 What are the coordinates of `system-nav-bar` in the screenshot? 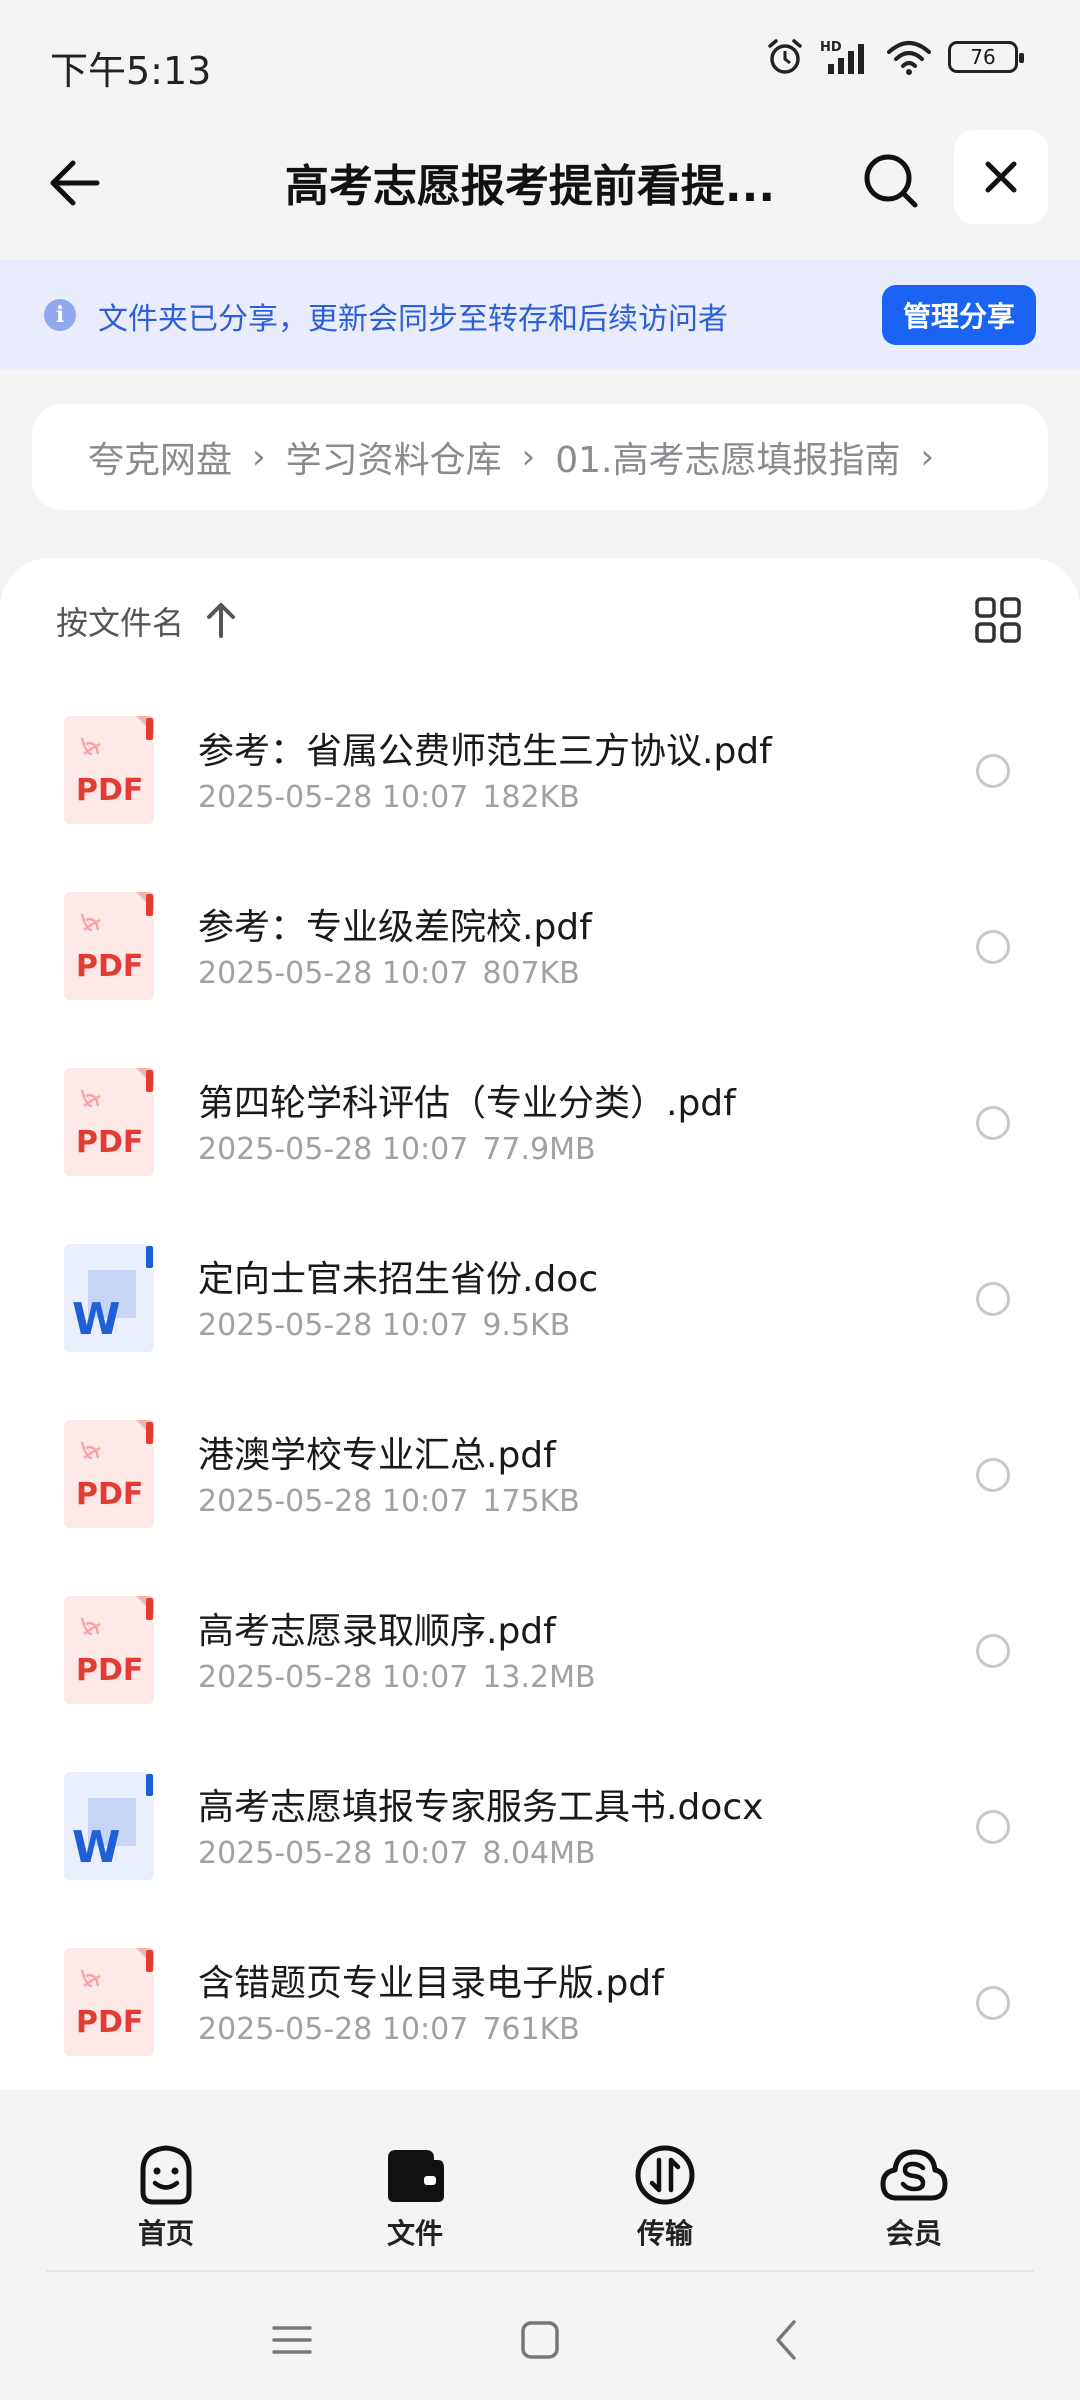 It's located at (540, 2345).